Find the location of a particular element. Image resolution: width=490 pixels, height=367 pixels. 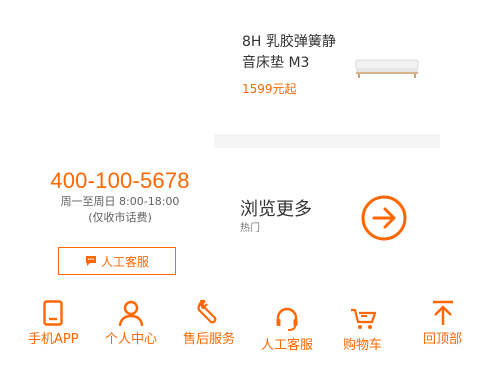

hotline-number: 400-100-5678 is located at coordinates (120, 181).